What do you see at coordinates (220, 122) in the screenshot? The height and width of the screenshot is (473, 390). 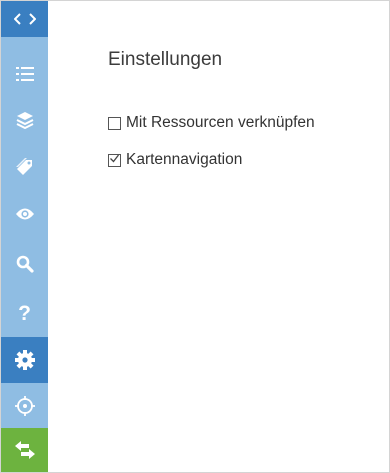 I see `option-label: Mit Ressourcen verknüpfen` at bounding box center [220, 122].